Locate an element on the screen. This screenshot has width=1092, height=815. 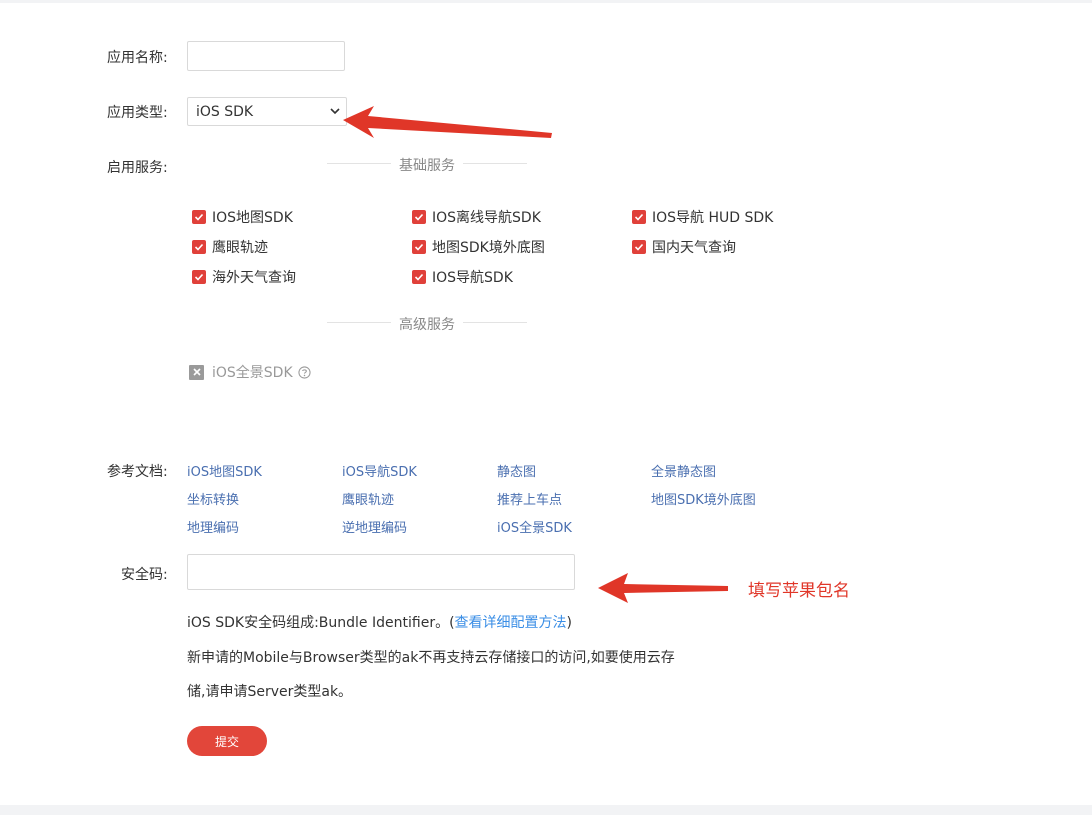
bottom-divider is located at coordinates (546, 810).